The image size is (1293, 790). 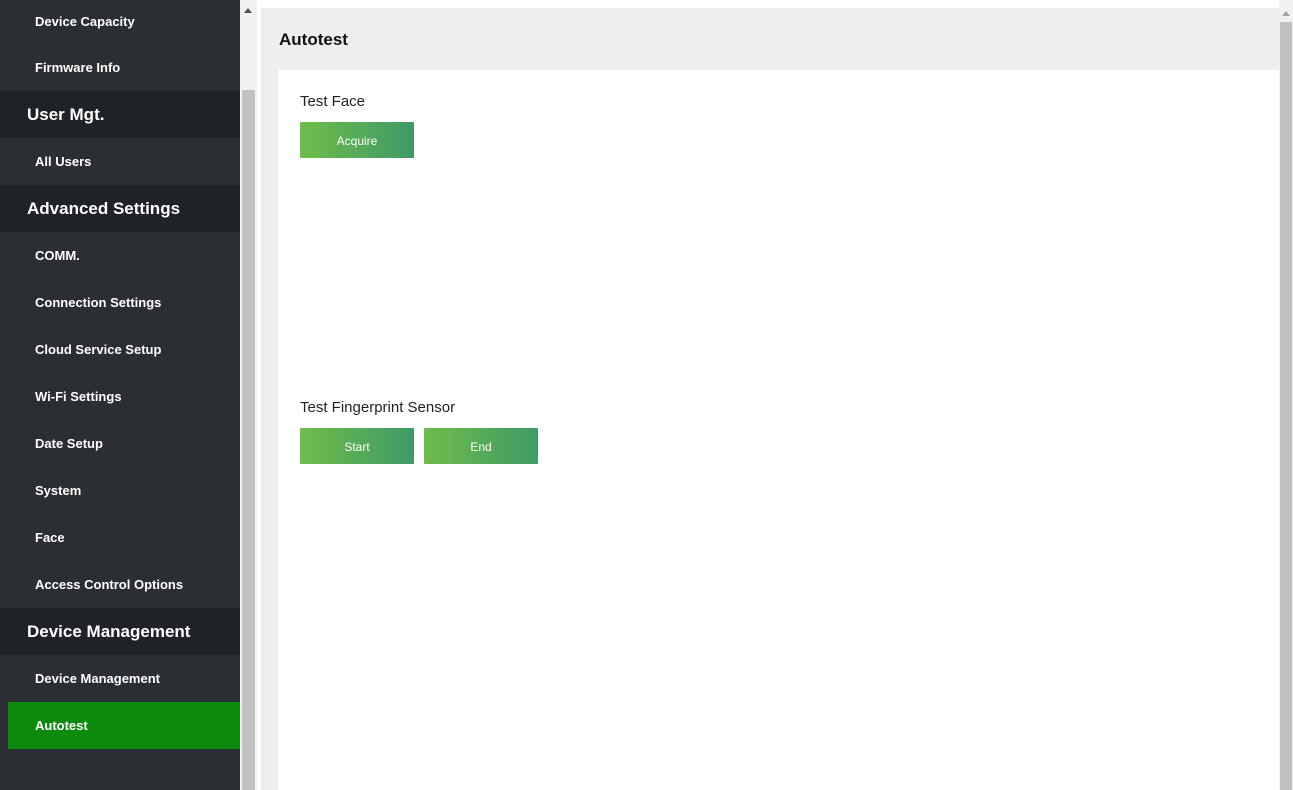 What do you see at coordinates (120, 443) in the screenshot?
I see `sidebar-item-date-setup: Date Setup` at bounding box center [120, 443].